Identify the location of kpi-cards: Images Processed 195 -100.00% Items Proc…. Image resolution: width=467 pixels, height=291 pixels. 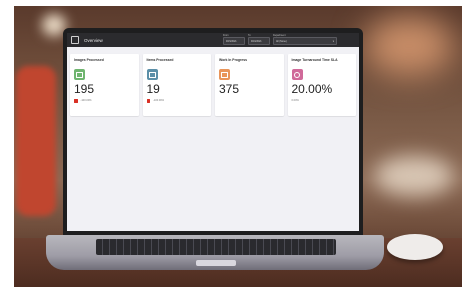
(213, 81).